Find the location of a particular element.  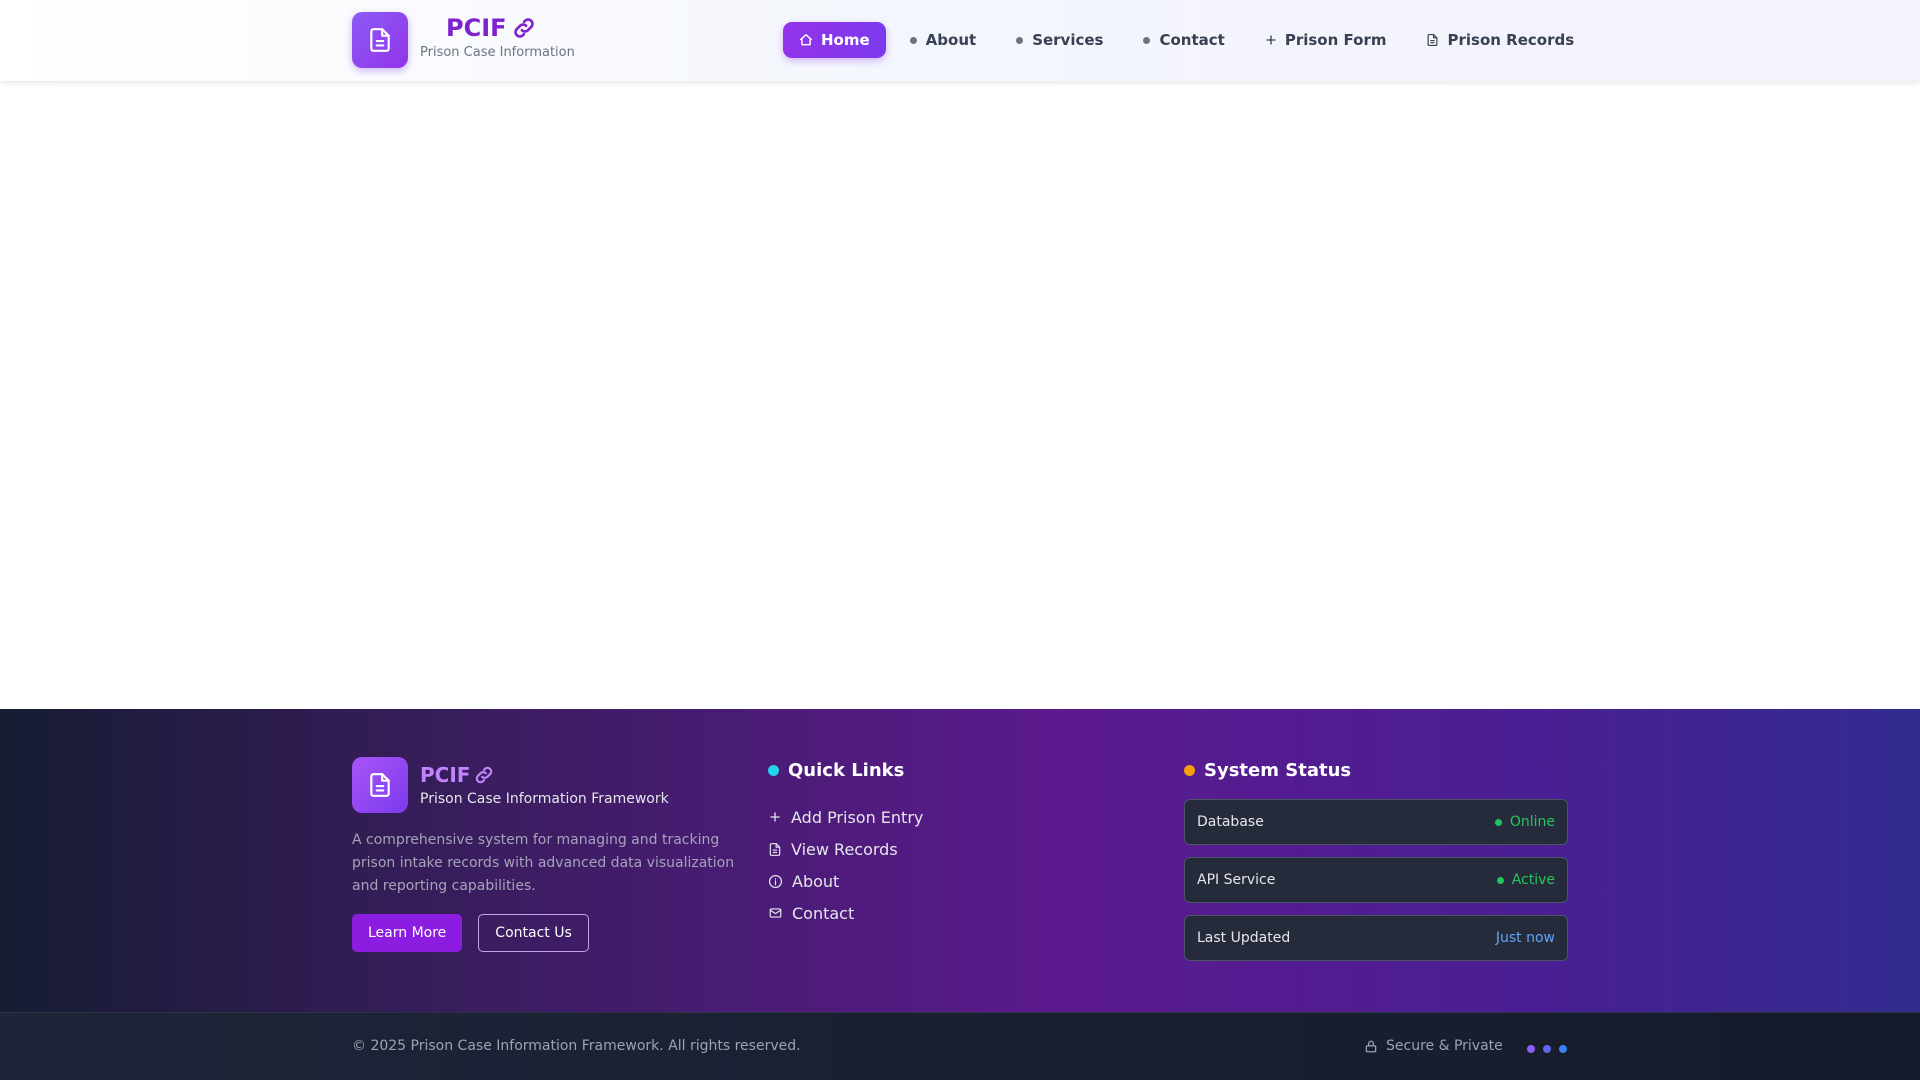

indigo-dot-icon is located at coordinates (1547, 1049).